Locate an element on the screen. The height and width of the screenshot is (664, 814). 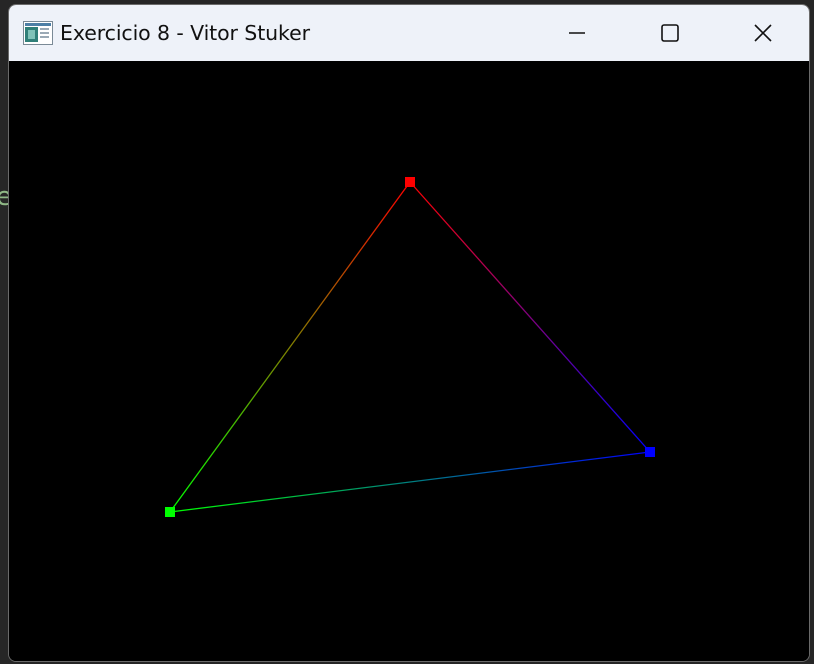
edge-green-red is located at coordinates (290, 347).